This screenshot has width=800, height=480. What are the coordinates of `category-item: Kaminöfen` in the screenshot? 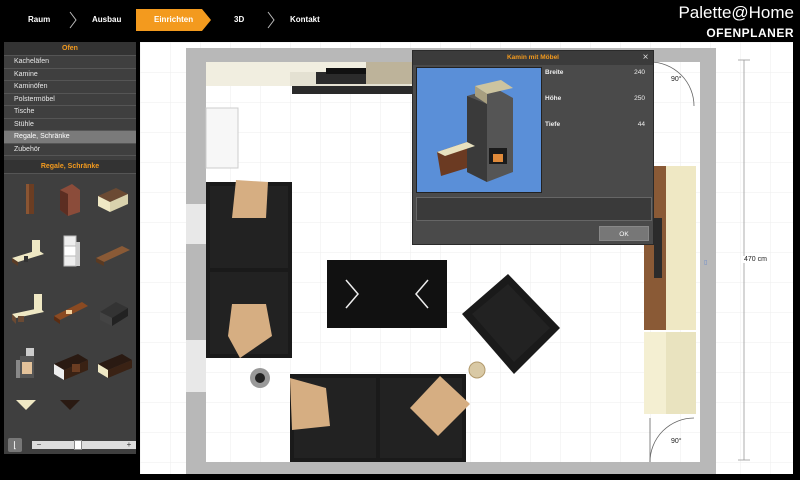 It's located at (70, 87).